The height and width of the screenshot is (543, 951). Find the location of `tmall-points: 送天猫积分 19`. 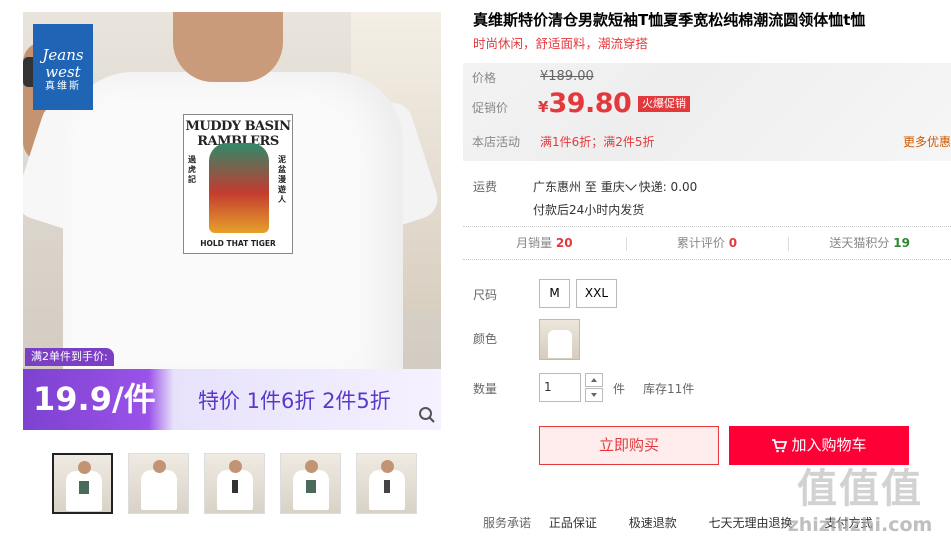

tmall-points: 送天猫积分 19 is located at coordinates (869, 243).